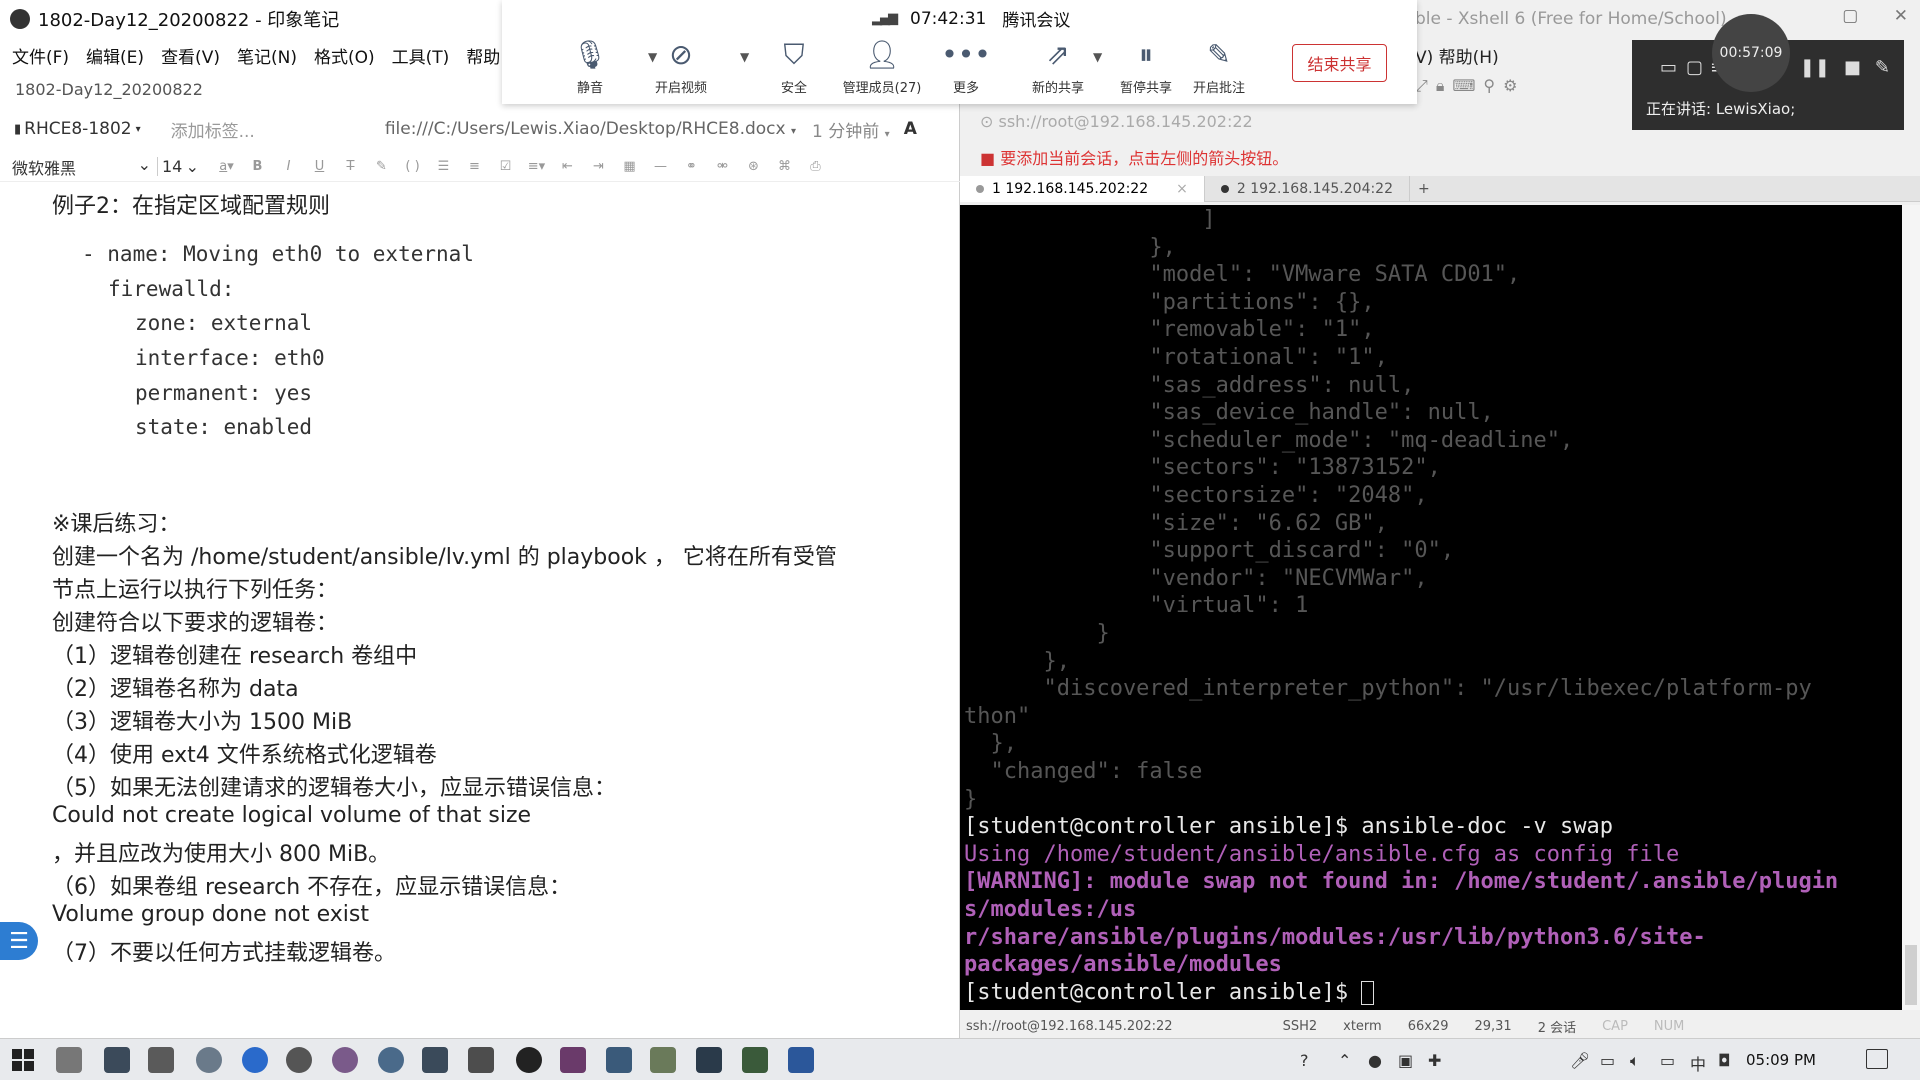  What do you see at coordinates (794, 67) in the screenshot?
I see `security-button: ⛉ 安全` at bounding box center [794, 67].